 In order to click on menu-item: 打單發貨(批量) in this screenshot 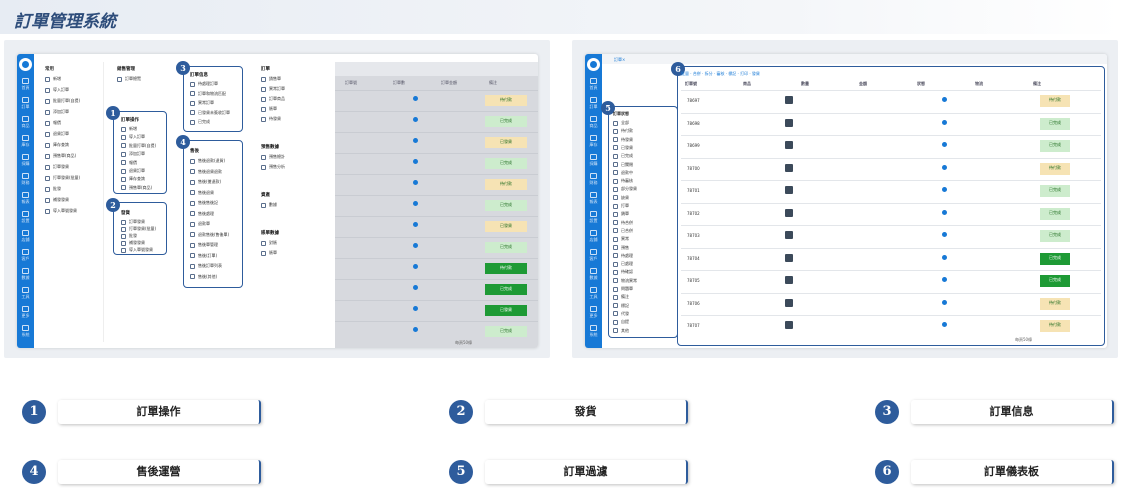, I will do `click(62, 179)`.